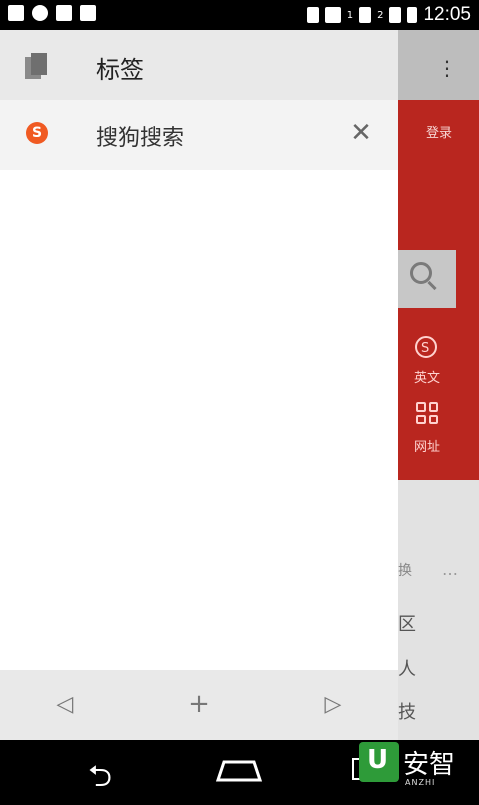 The image size is (479, 805). Describe the element at coordinates (447, 68) in the screenshot. I see `more-menu-icon: ⋮` at that location.